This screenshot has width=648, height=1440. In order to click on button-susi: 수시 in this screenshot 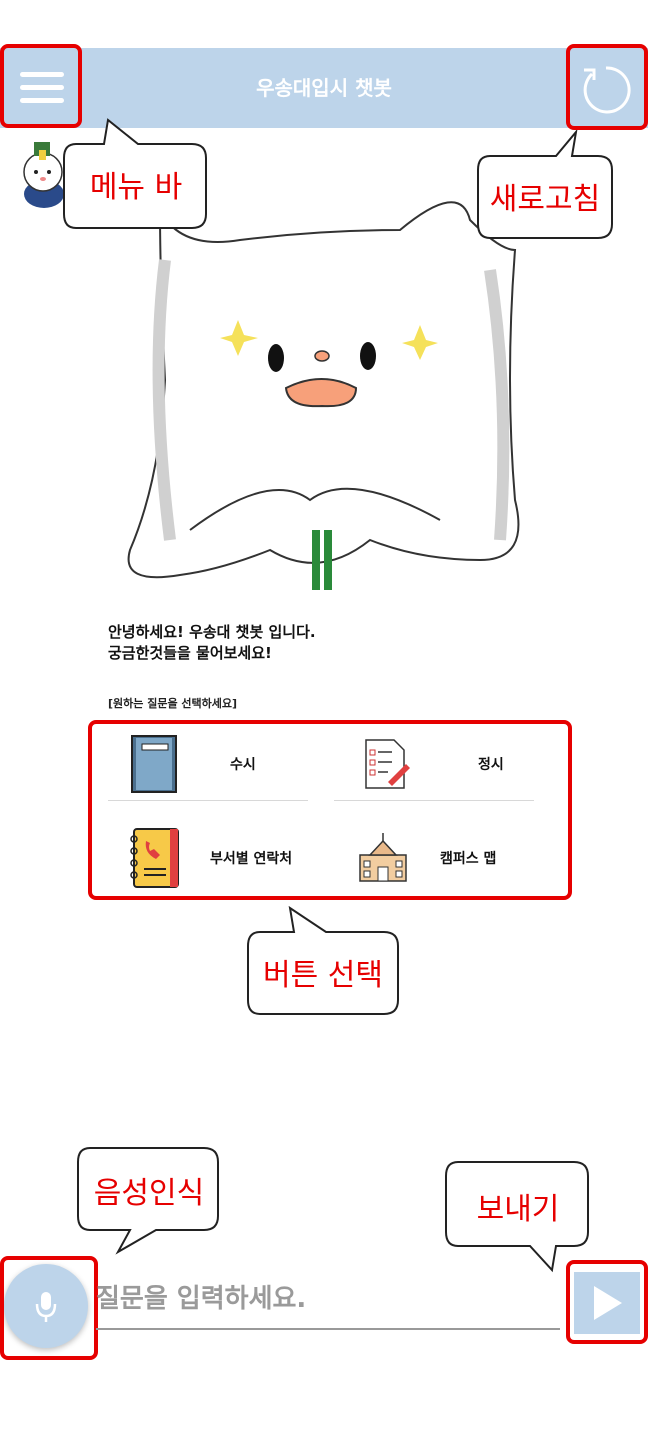, I will do `click(228, 764)`.